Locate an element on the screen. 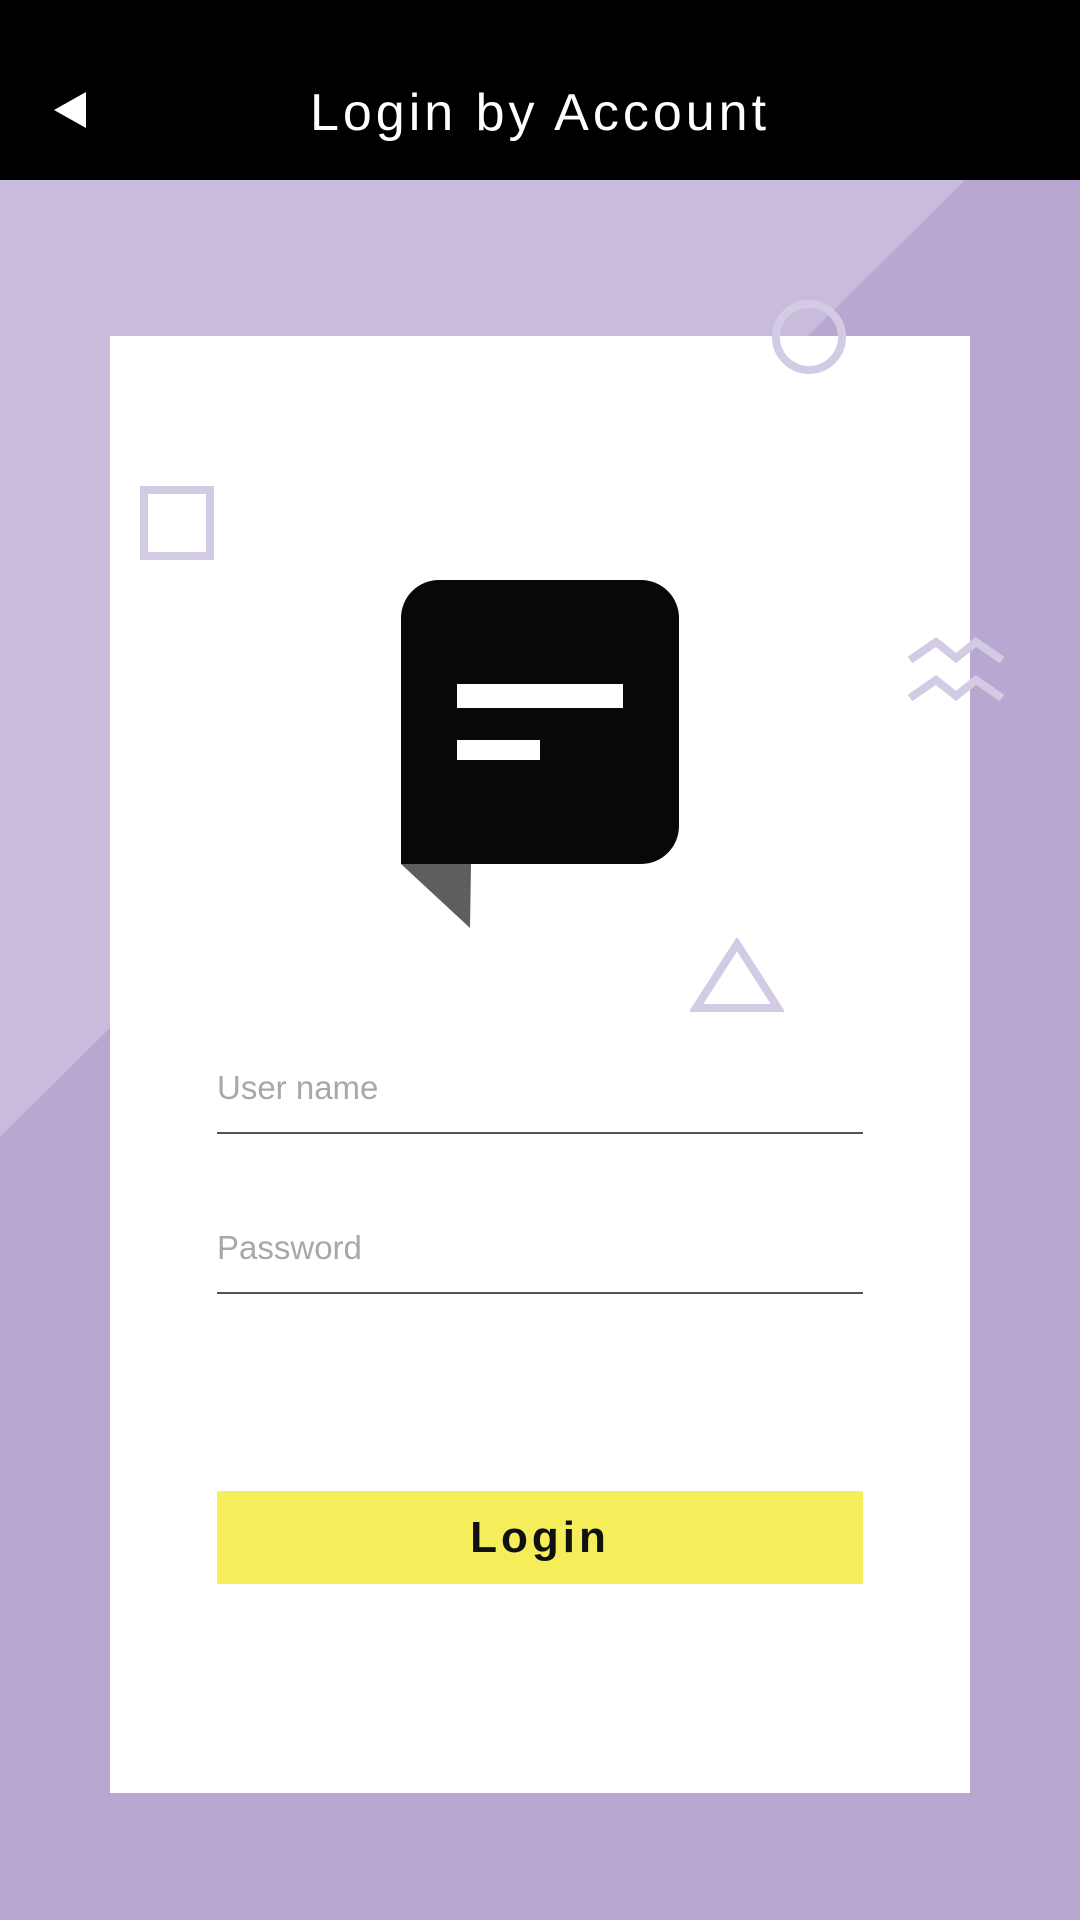 The image size is (1080, 1920). triangle-outline-icon is located at coordinates (737, 975).